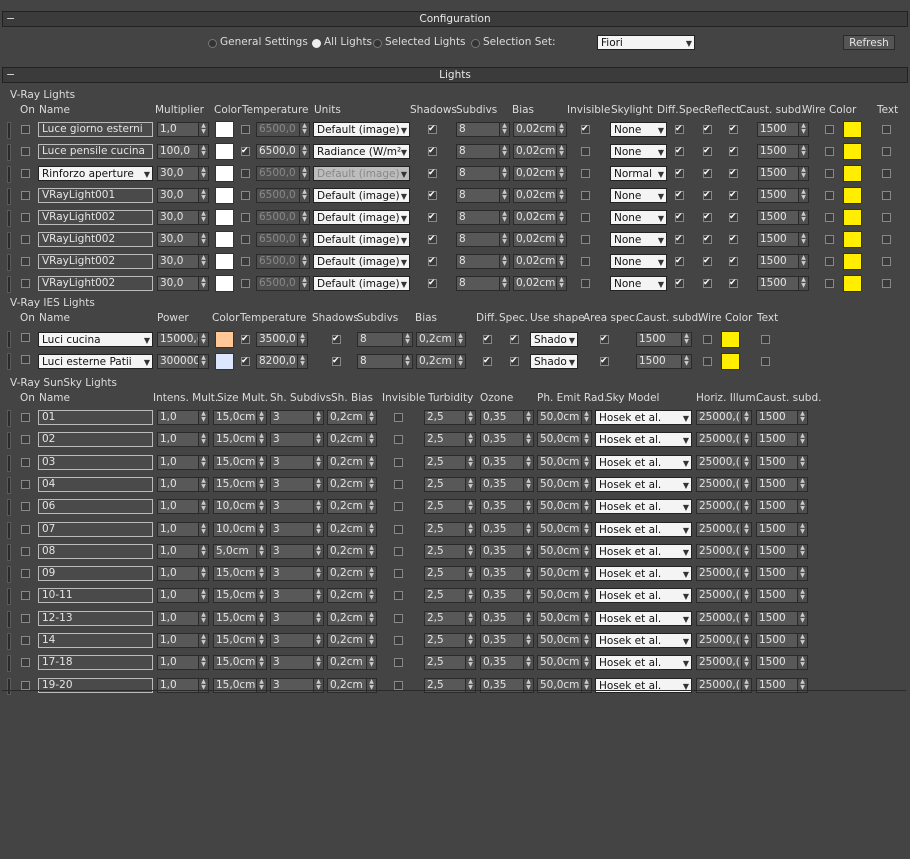 Image resolution: width=910 pixels, height=859 pixels. What do you see at coordinates (604, 361) in the screenshot?
I see `area-spec-checkbox` at bounding box center [604, 361].